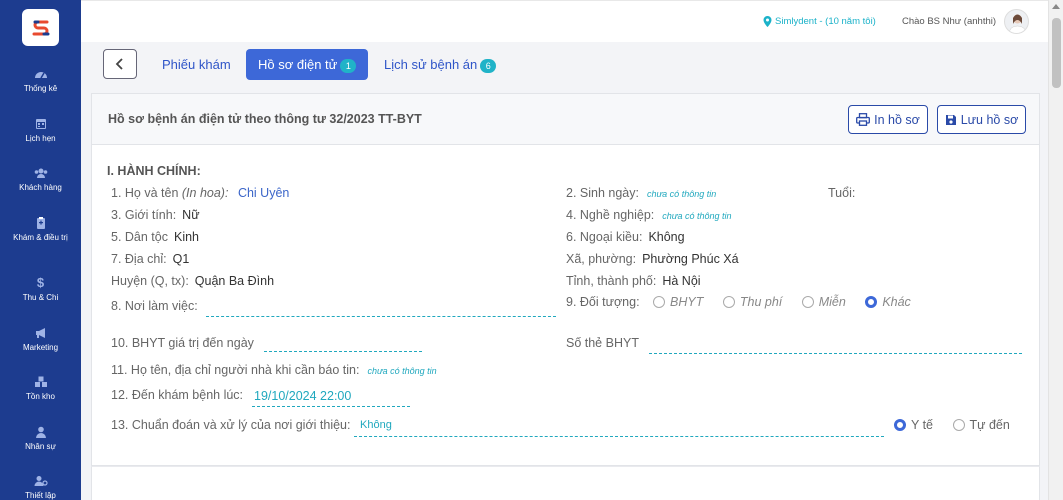 The width and height of the screenshot is (1063, 500). What do you see at coordinates (950, 119) in the screenshot?
I see `floppy-disk-icon` at bounding box center [950, 119].